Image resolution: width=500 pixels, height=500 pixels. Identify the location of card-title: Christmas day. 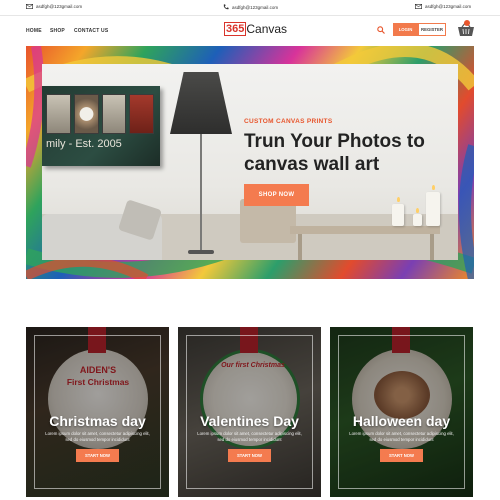
(97, 421).